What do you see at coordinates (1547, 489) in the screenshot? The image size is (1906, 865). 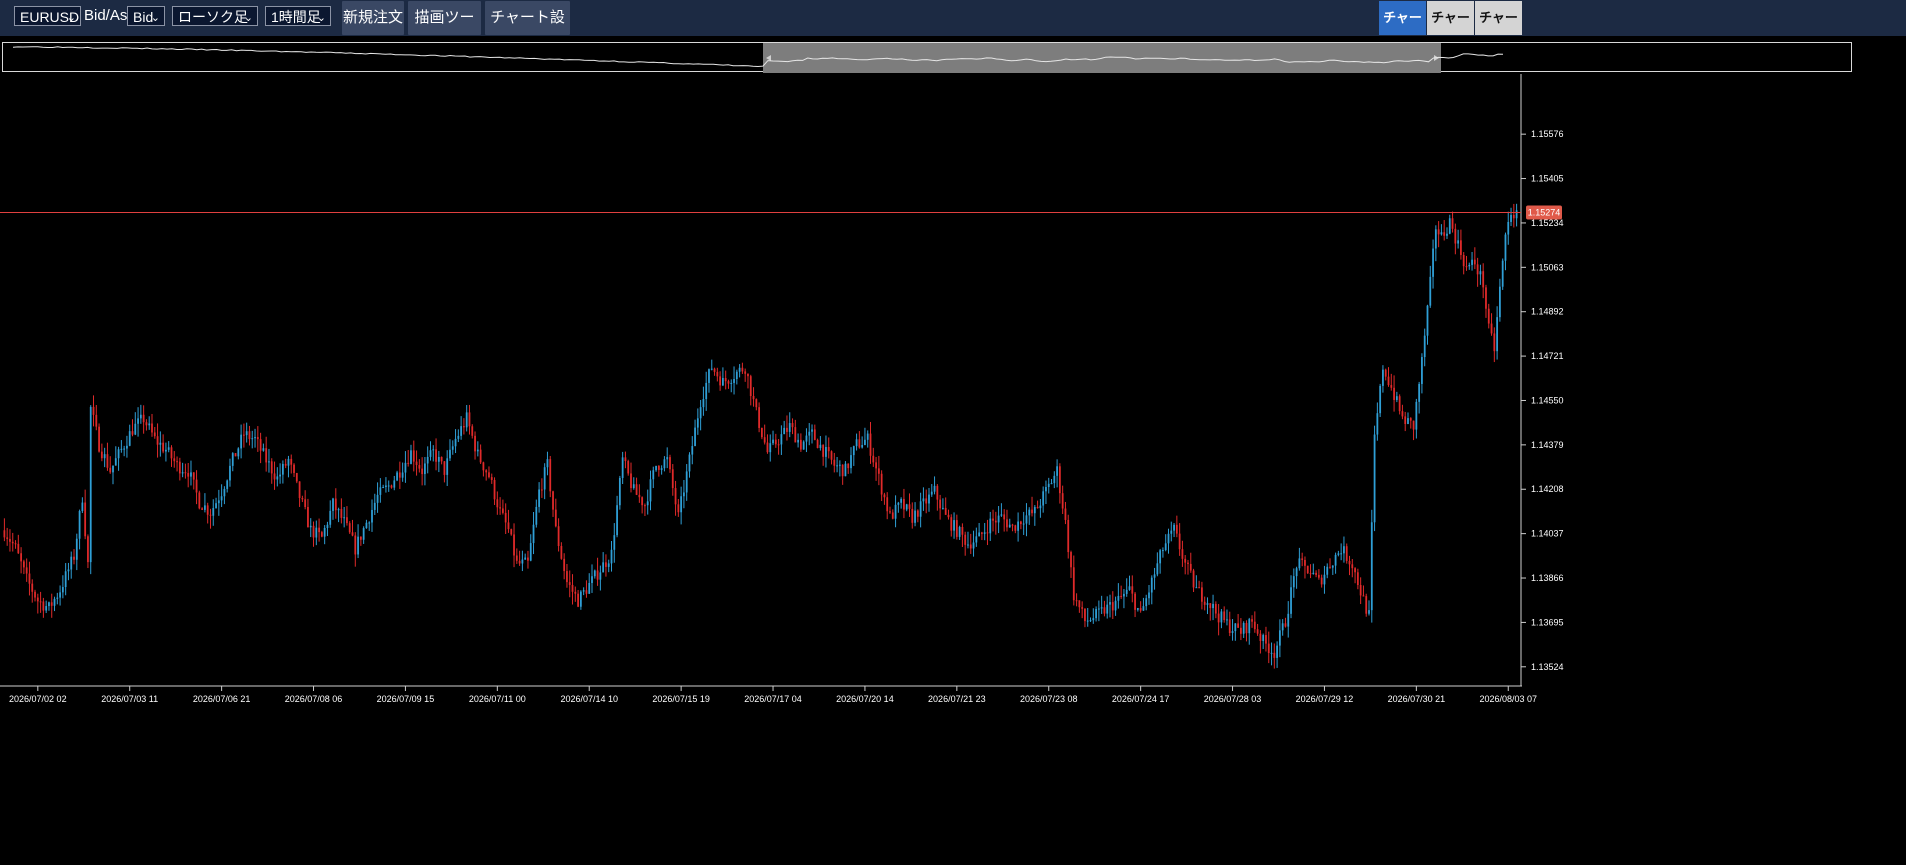 I see `price-tick-label: 1.14208` at bounding box center [1547, 489].